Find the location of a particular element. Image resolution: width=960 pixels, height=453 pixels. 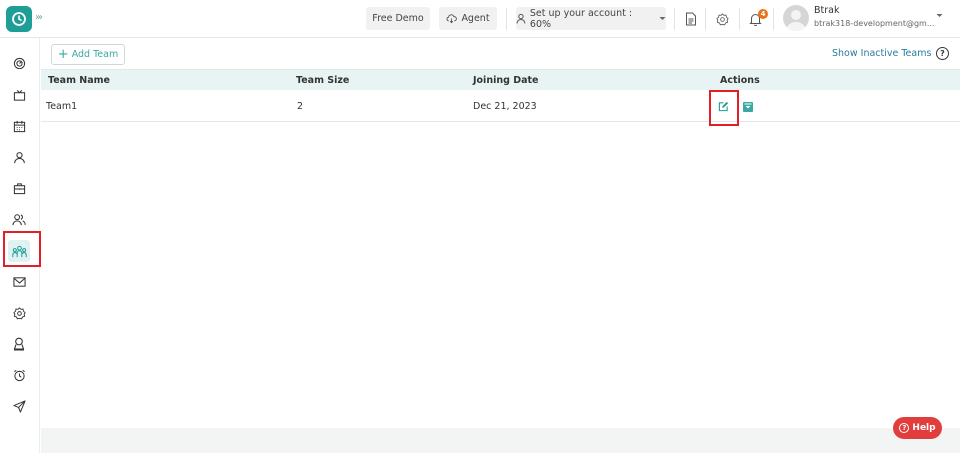

free-demo-label: Free Demo is located at coordinates (398, 18).